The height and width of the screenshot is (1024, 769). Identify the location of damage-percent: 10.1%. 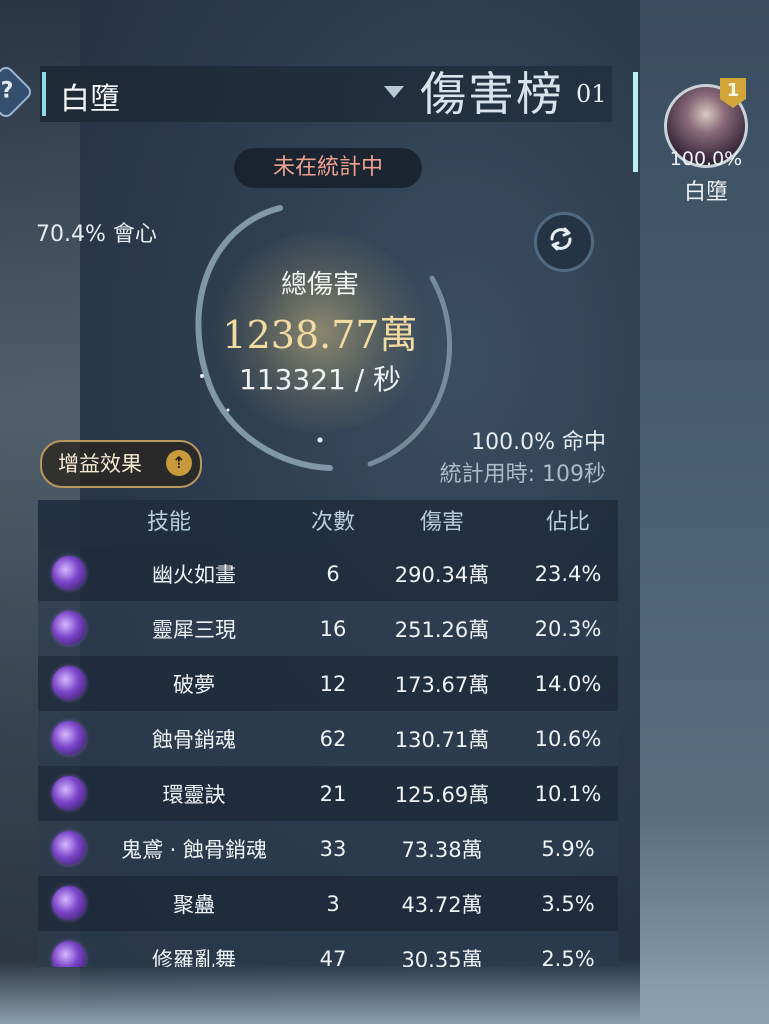
(568, 793).